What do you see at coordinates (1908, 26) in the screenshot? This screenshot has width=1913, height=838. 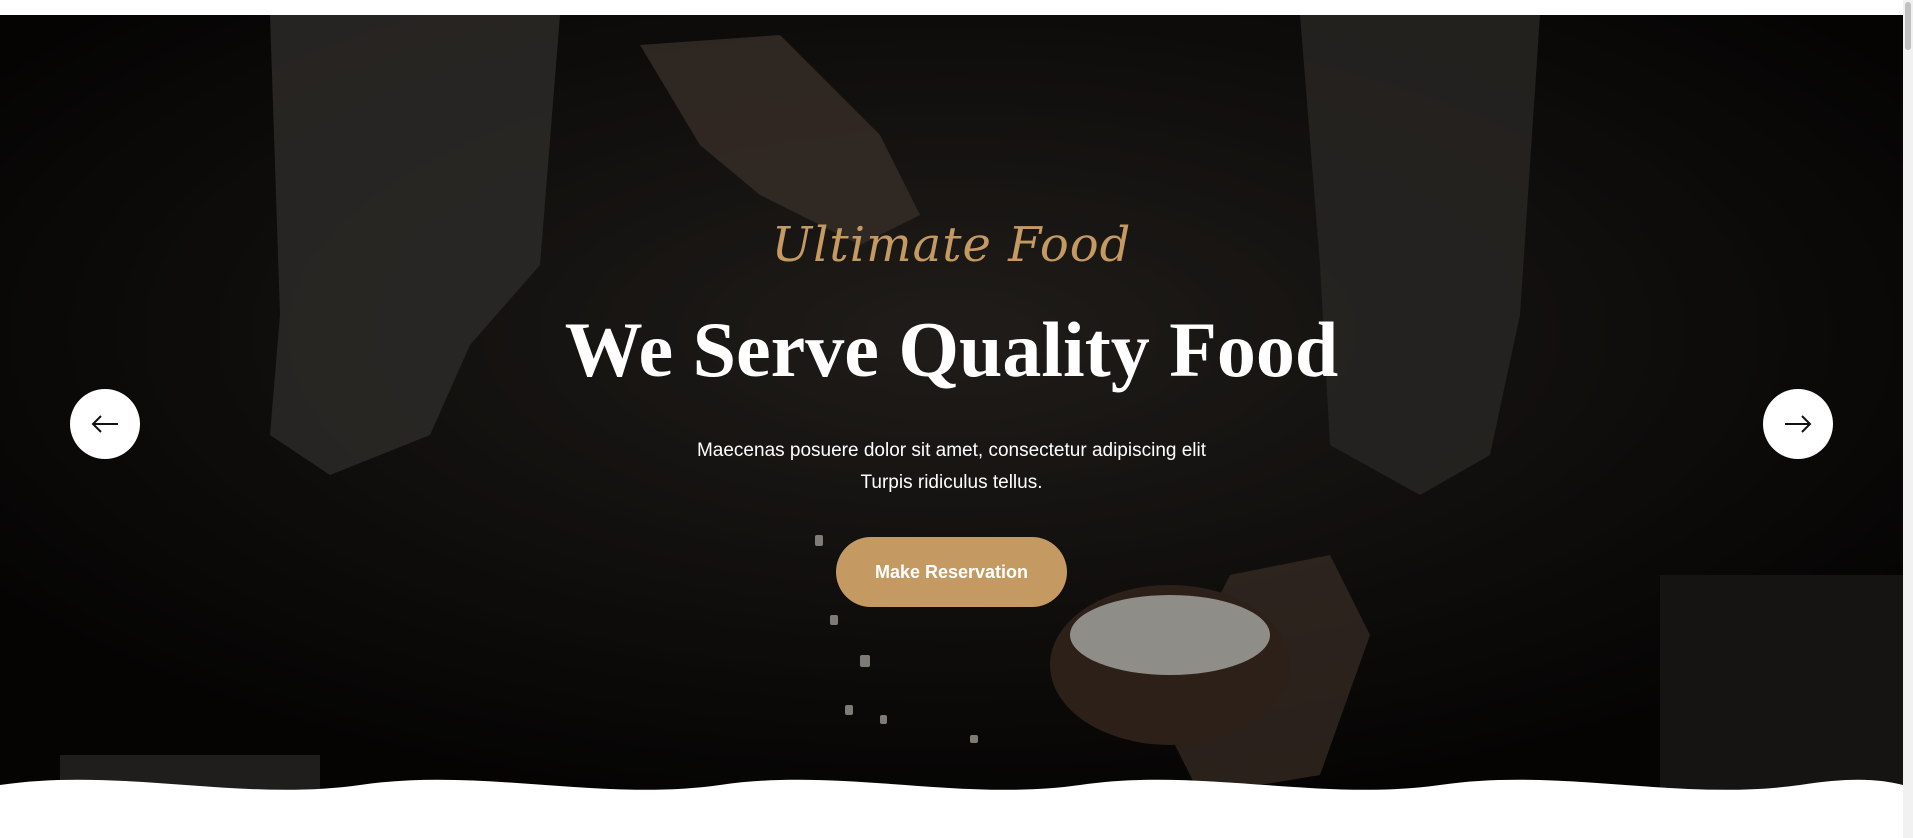 I see `scrollbar-thumb` at bounding box center [1908, 26].